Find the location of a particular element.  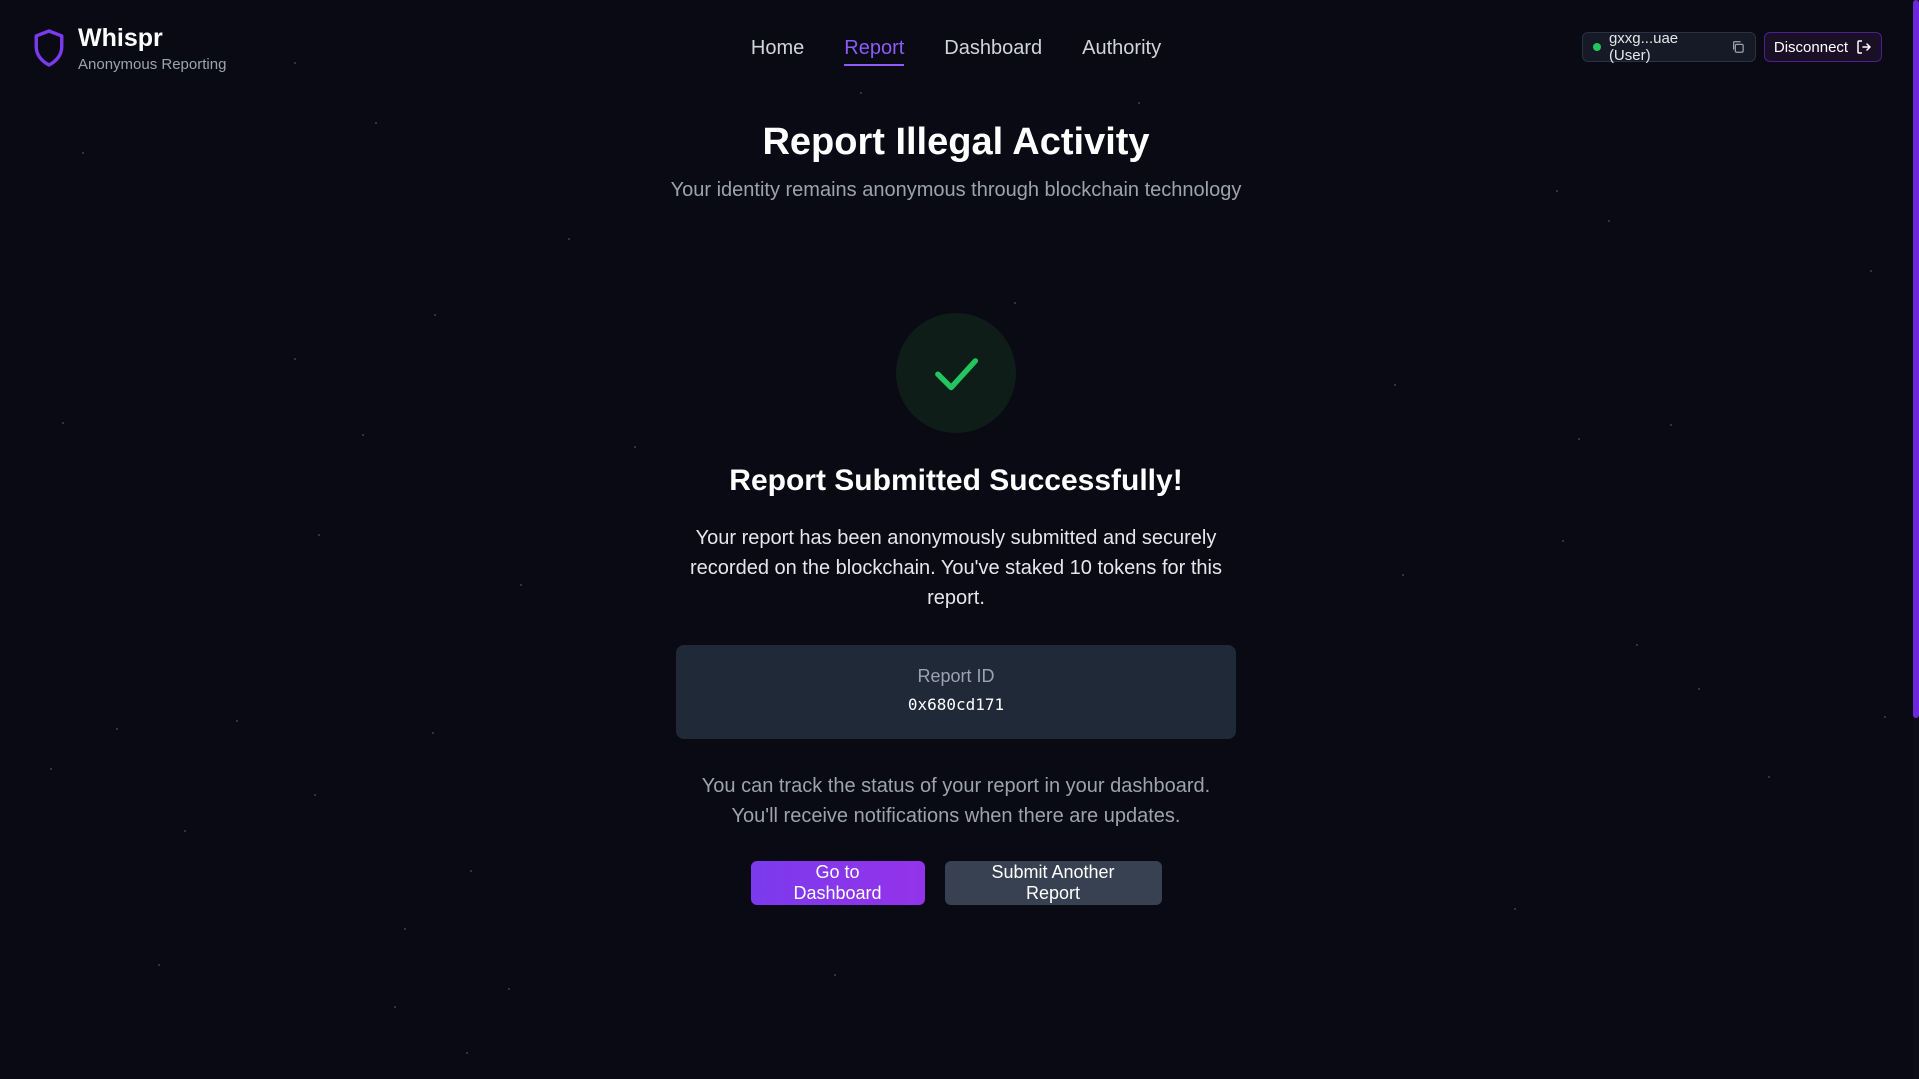

page-title: Report Illegal Activity is located at coordinates (956, 142).